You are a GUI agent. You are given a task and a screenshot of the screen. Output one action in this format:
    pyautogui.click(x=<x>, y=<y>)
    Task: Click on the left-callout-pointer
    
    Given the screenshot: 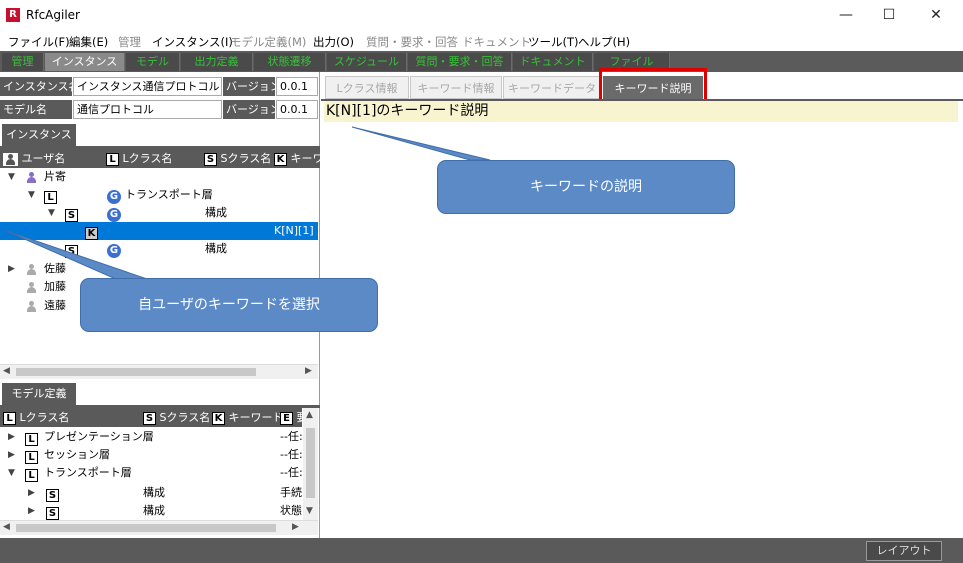 What is the action you would take?
    pyautogui.click(x=77, y=255)
    